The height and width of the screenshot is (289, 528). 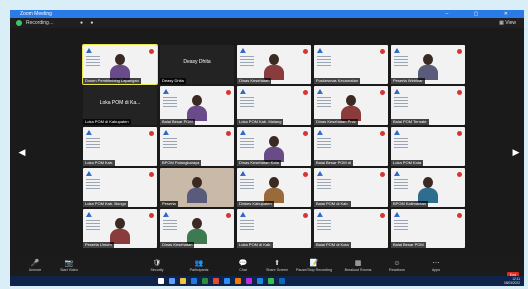 I want to click on participant-name-label: Dinas Kesehatan, so click(x=177, y=245).